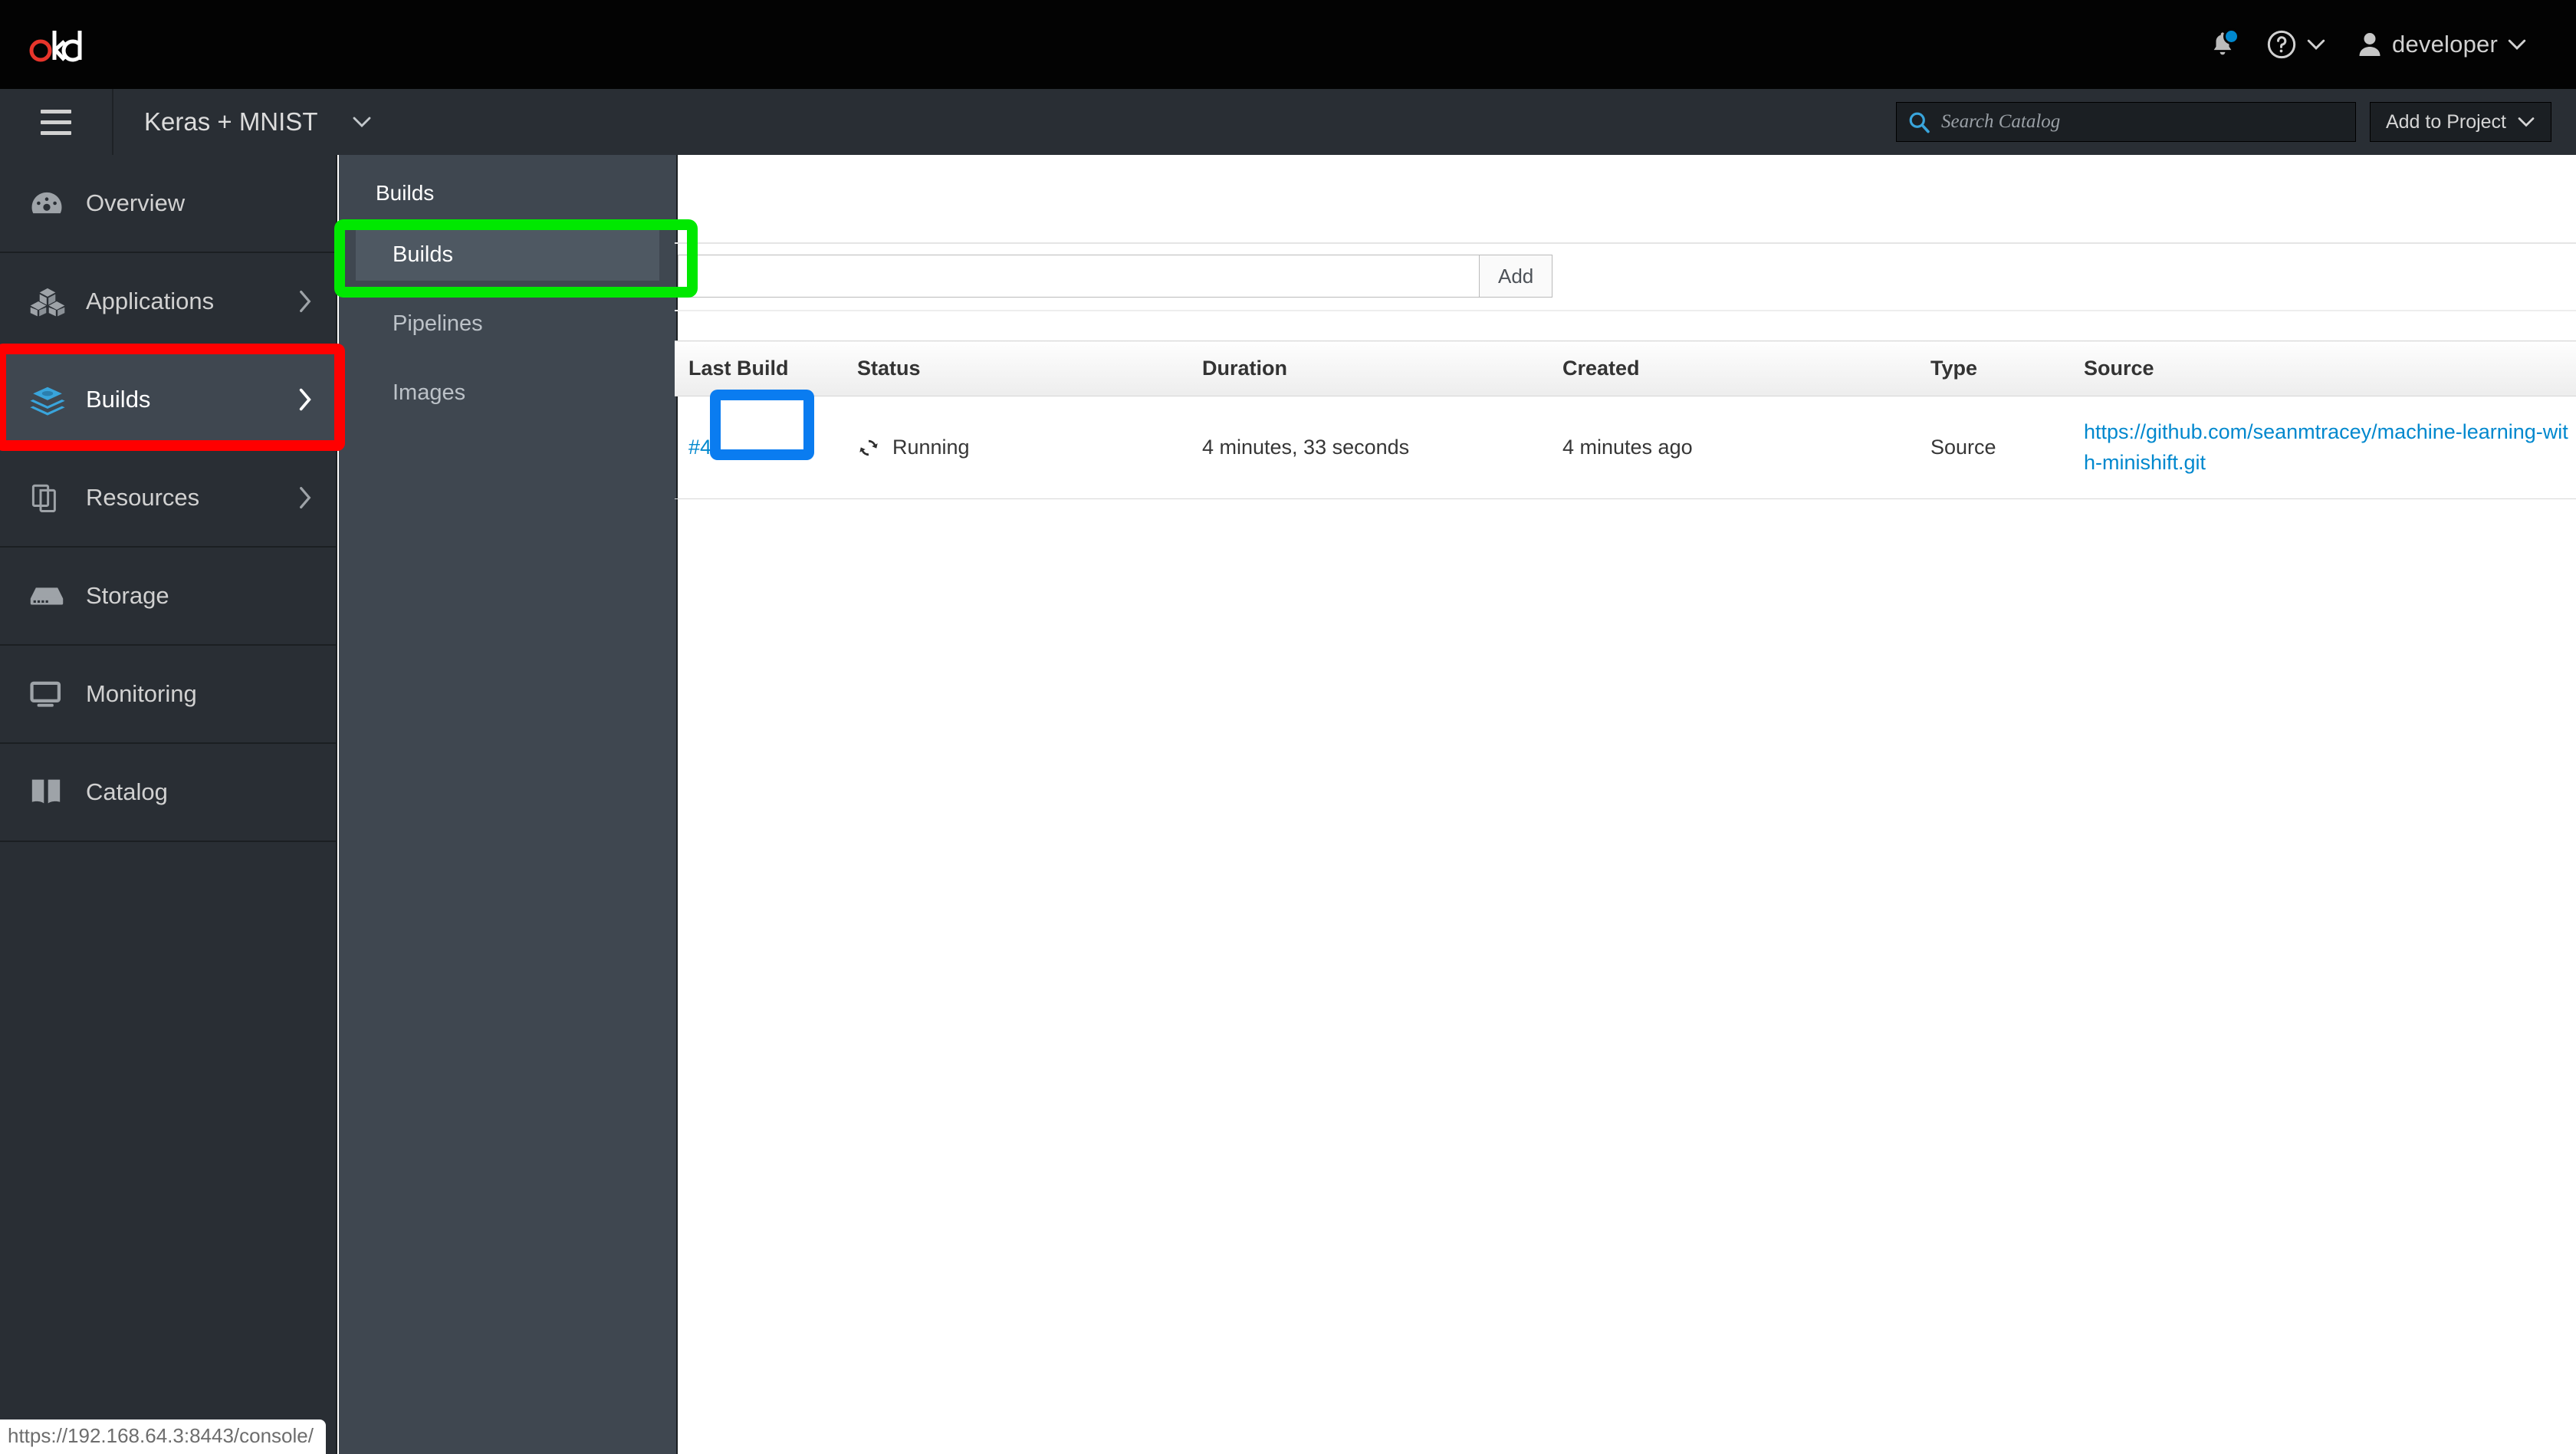 The width and height of the screenshot is (2576, 1454). I want to click on cell-type: Source, so click(1994, 447).